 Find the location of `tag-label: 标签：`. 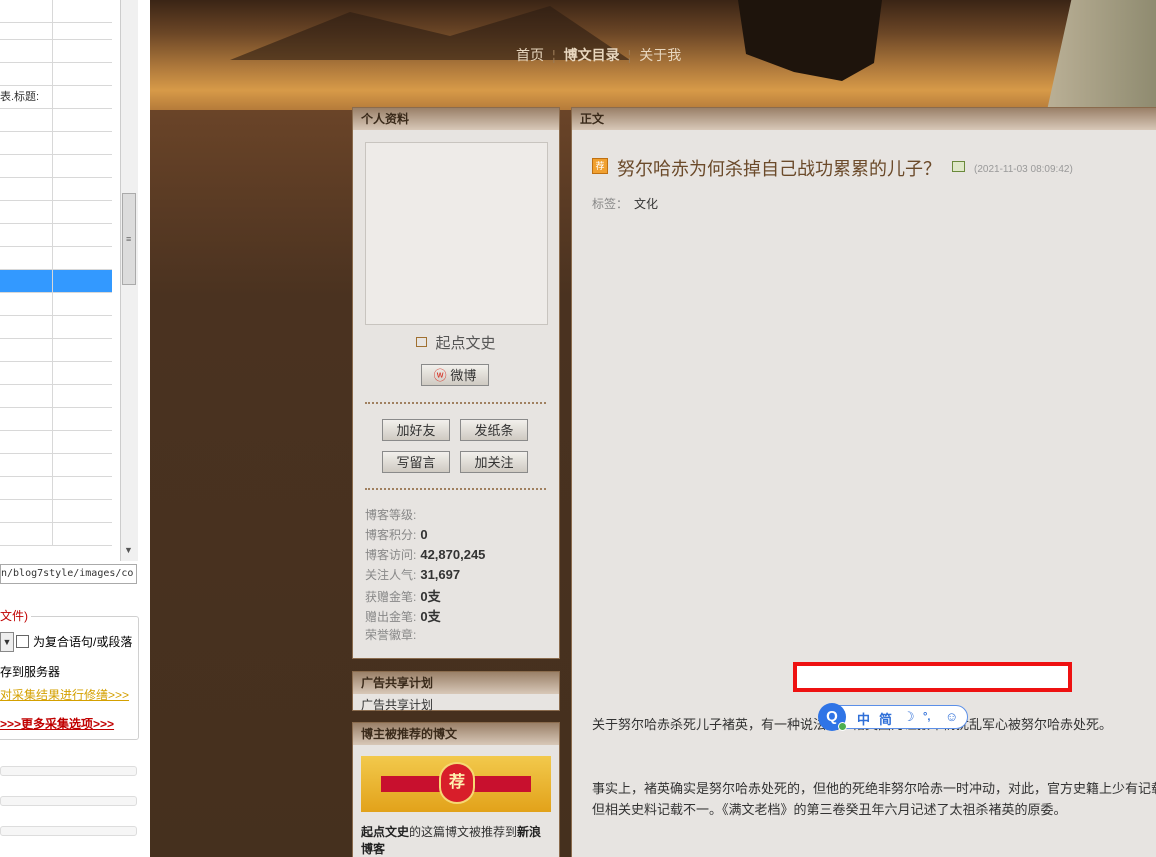

tag-label: 标签： is located at coordinates (610, 204).